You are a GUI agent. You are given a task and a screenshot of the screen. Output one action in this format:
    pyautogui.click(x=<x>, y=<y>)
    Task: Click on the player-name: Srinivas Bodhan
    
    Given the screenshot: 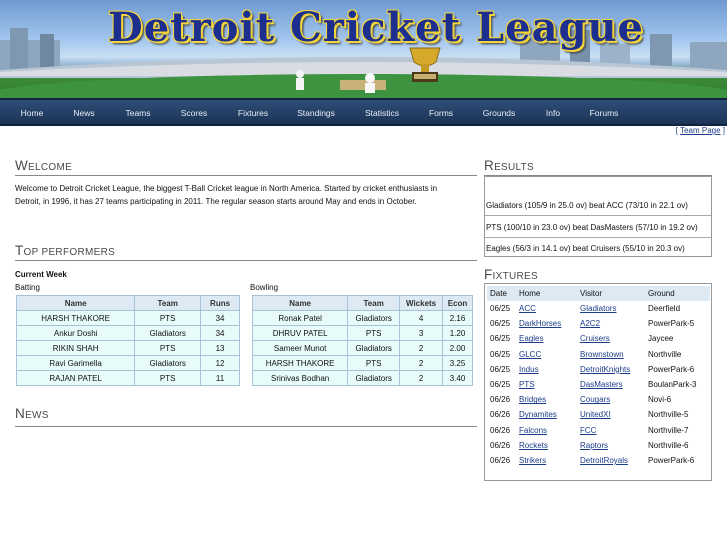 What is the action you would take?
    pyautogui.click(x=300, y=378)
    